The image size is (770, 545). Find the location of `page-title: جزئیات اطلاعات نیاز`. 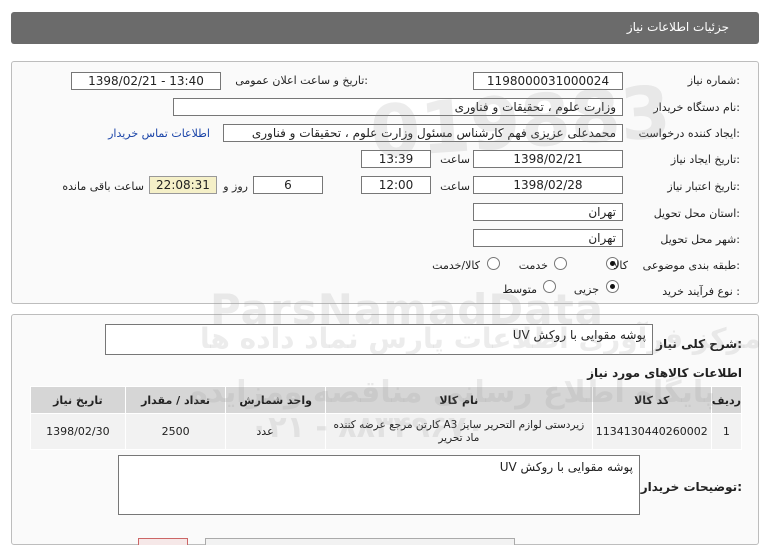

page-title: جزئیات اطلاعات نیاز is located at coordinates (677, 27).